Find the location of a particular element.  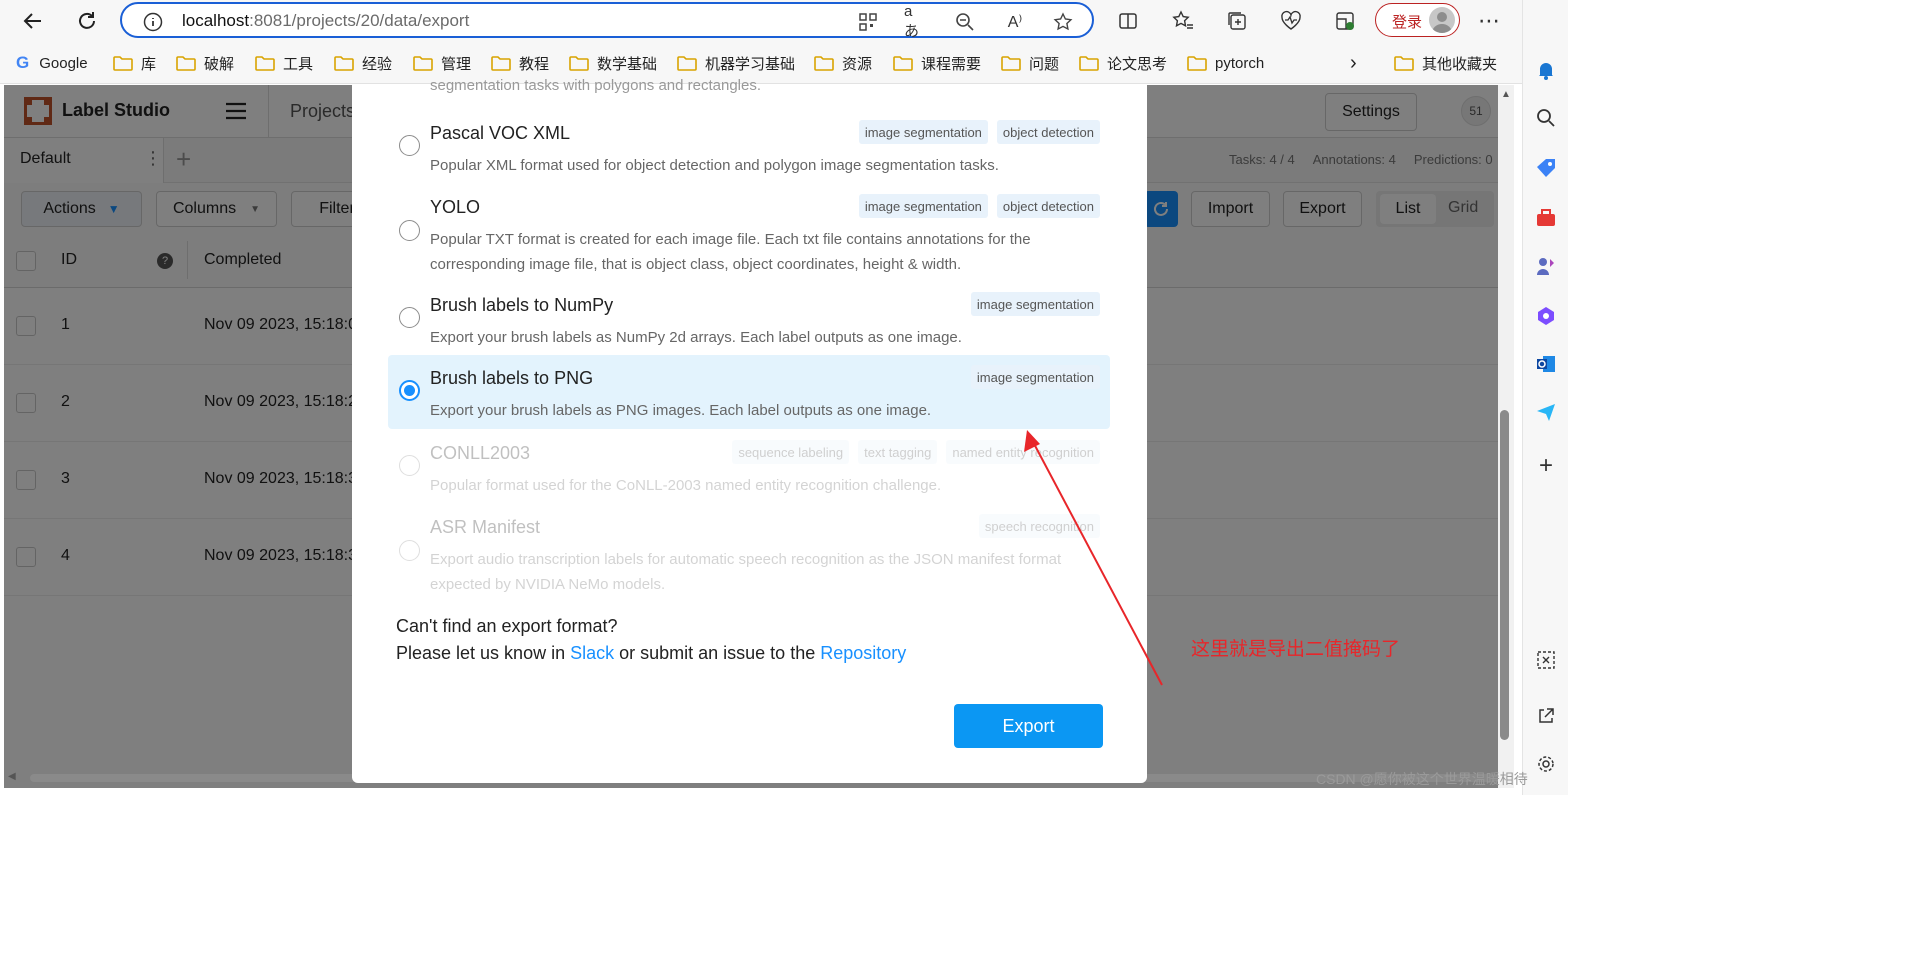

format-radio-selected is located at coordinates (409, 390).